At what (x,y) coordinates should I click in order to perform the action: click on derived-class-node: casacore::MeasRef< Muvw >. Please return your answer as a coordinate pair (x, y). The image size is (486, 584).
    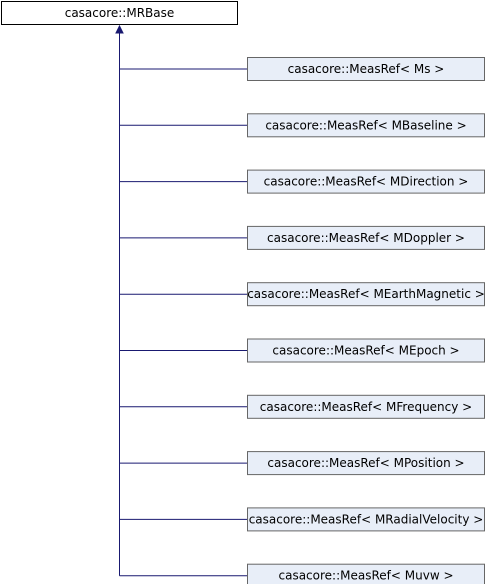
    Looking at the image, I should click on (366, 573).